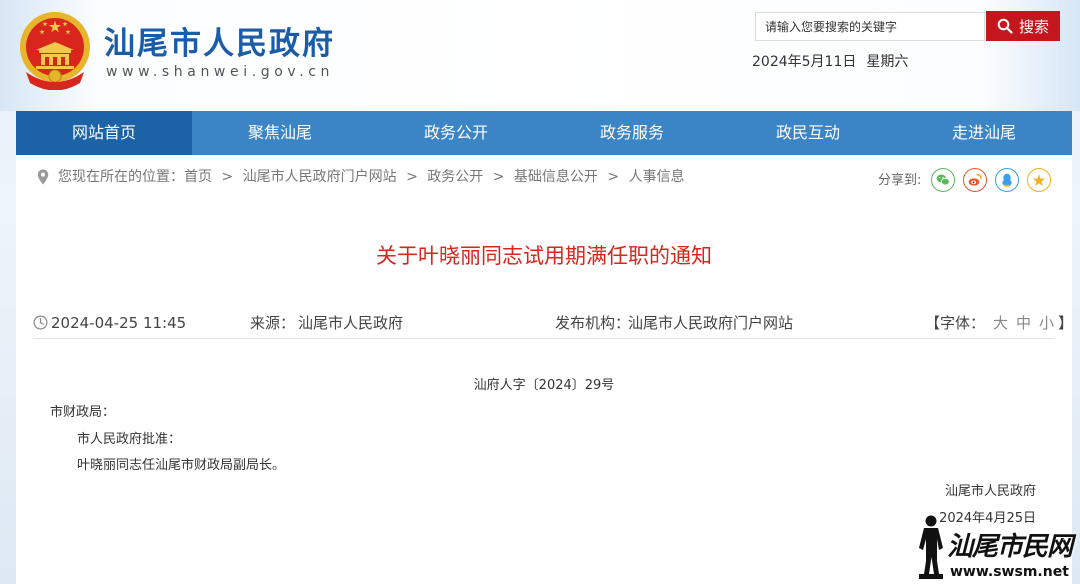  What do you see at coordinates (544, 256) in the screenshot?
I see `article-title: 关于叶晓丽同志试用期满任职的通知` at bounding box center [544, 256].